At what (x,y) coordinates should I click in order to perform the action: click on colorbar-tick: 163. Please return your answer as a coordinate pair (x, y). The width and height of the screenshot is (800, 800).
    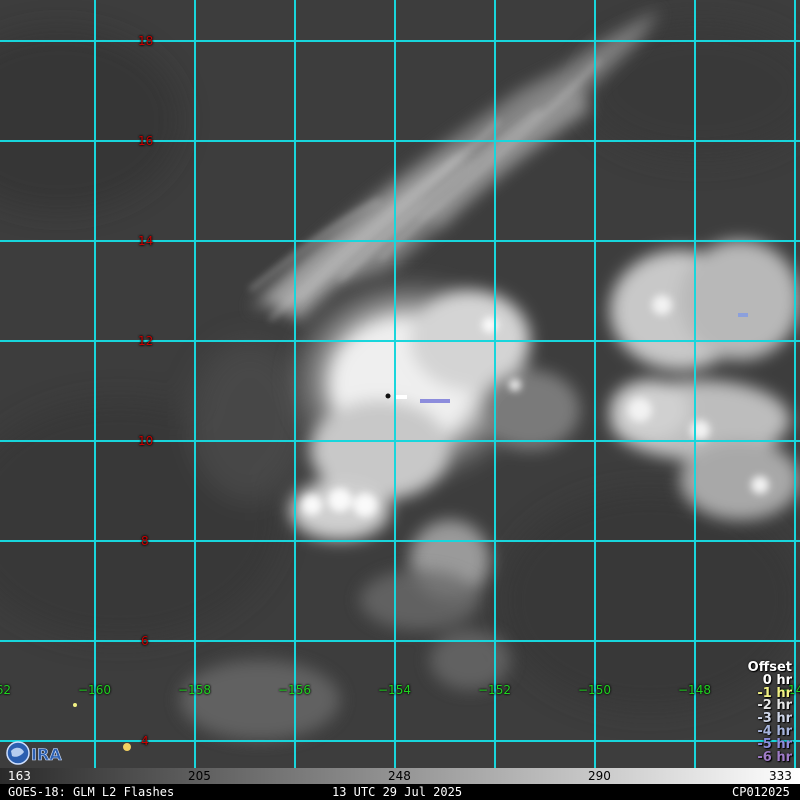
    Looking at the image, I should click on (19, 776).